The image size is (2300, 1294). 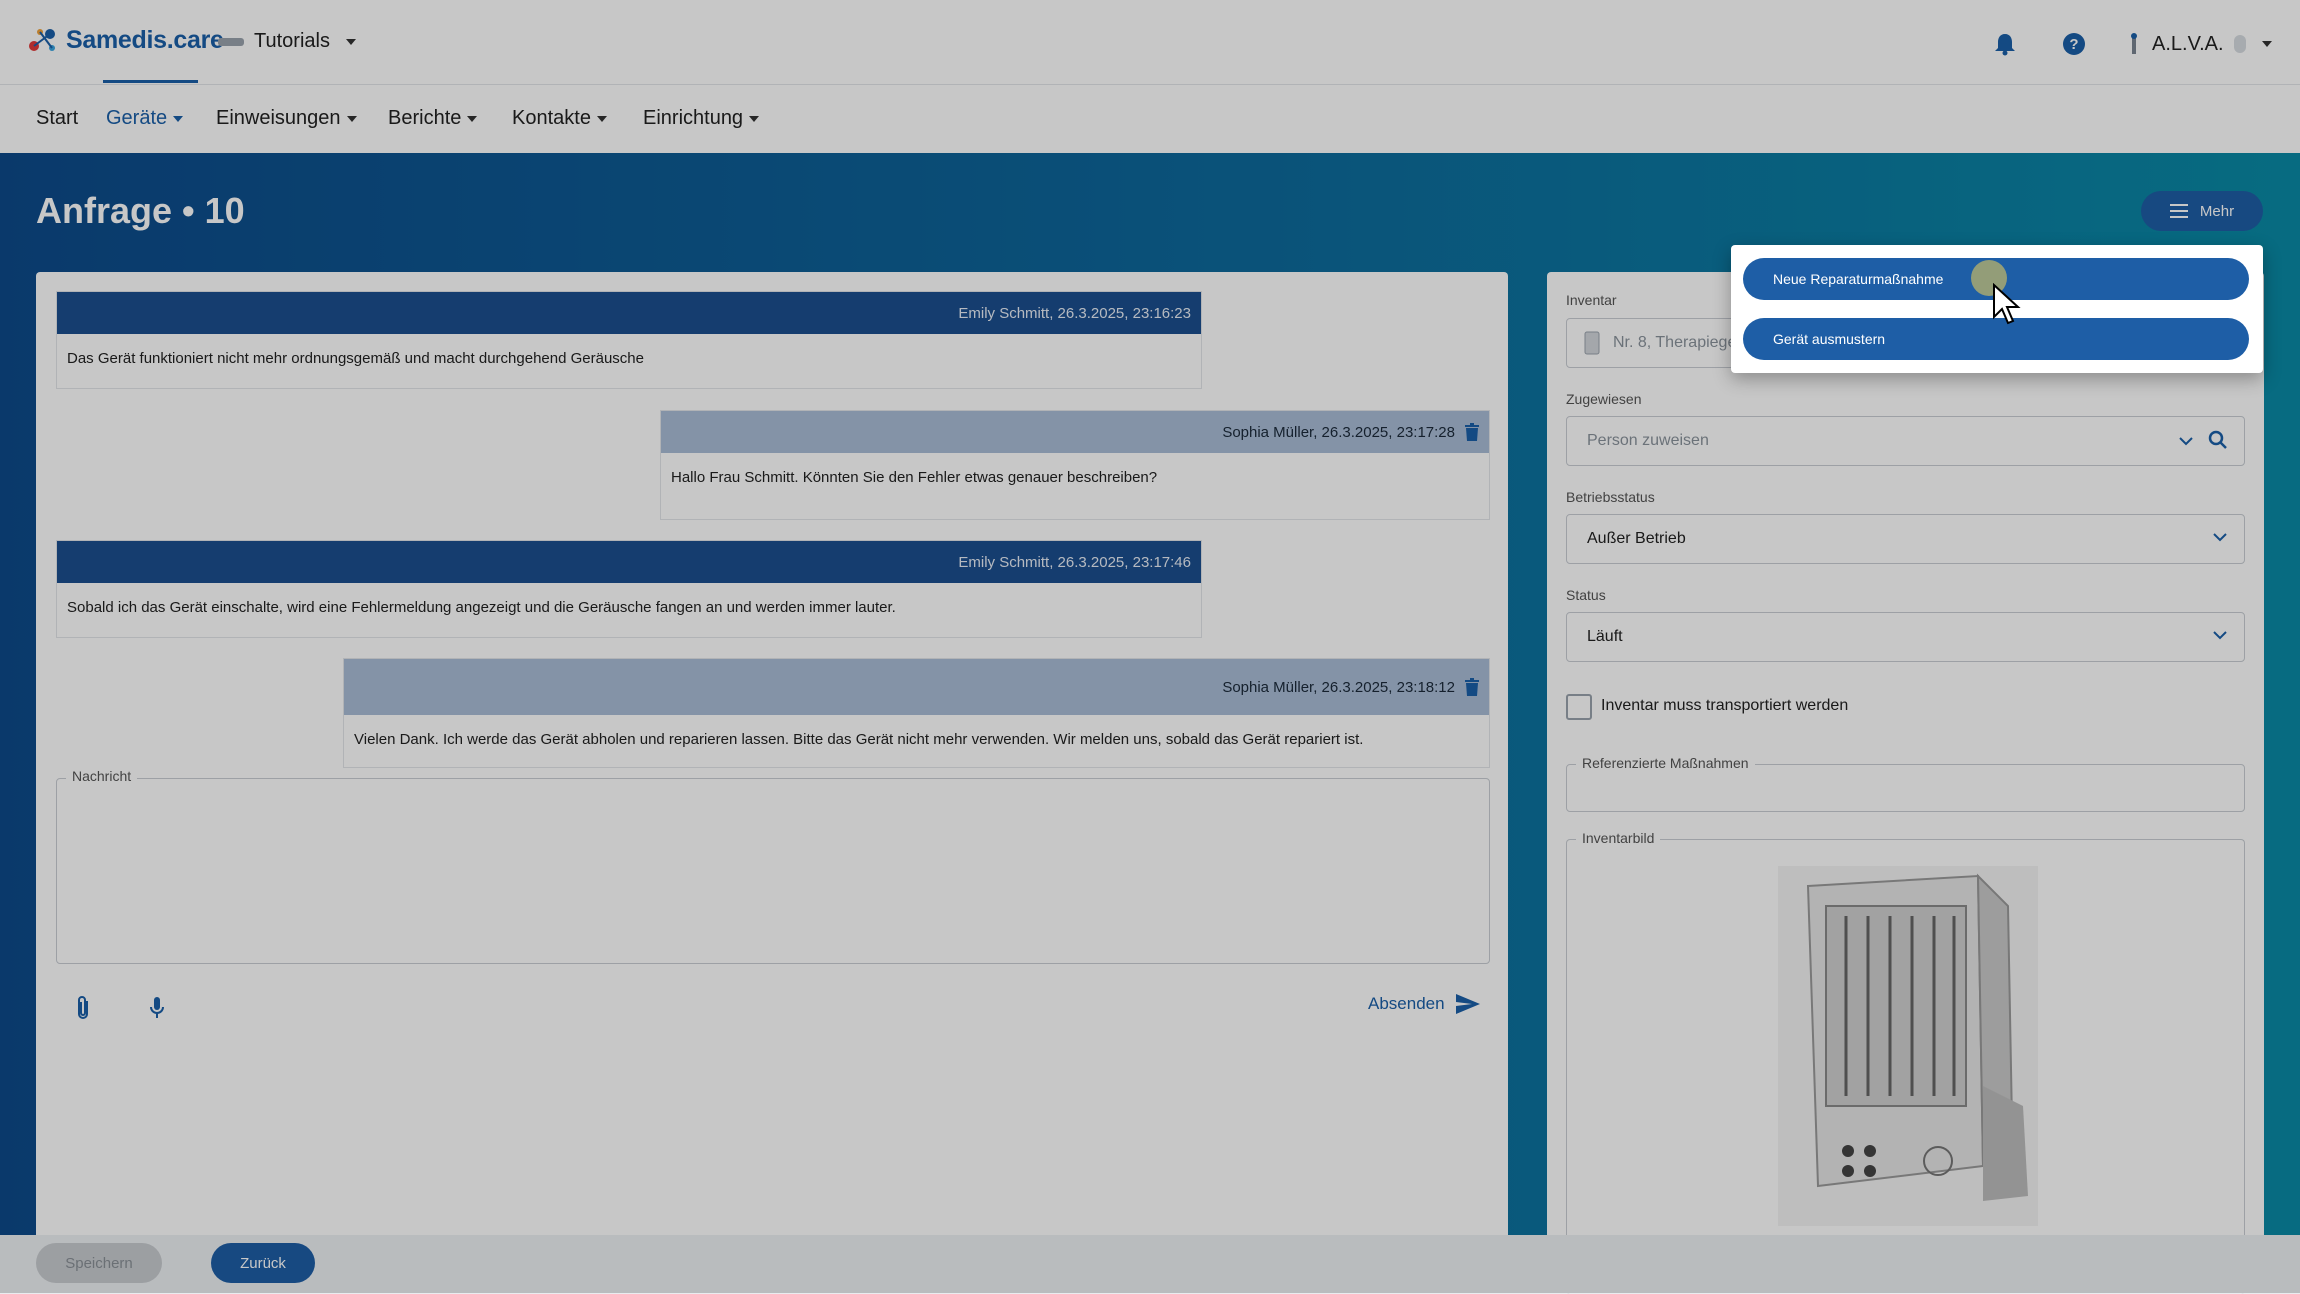 I want to click on form-actions-bar, so click(x=1150, y=1264).